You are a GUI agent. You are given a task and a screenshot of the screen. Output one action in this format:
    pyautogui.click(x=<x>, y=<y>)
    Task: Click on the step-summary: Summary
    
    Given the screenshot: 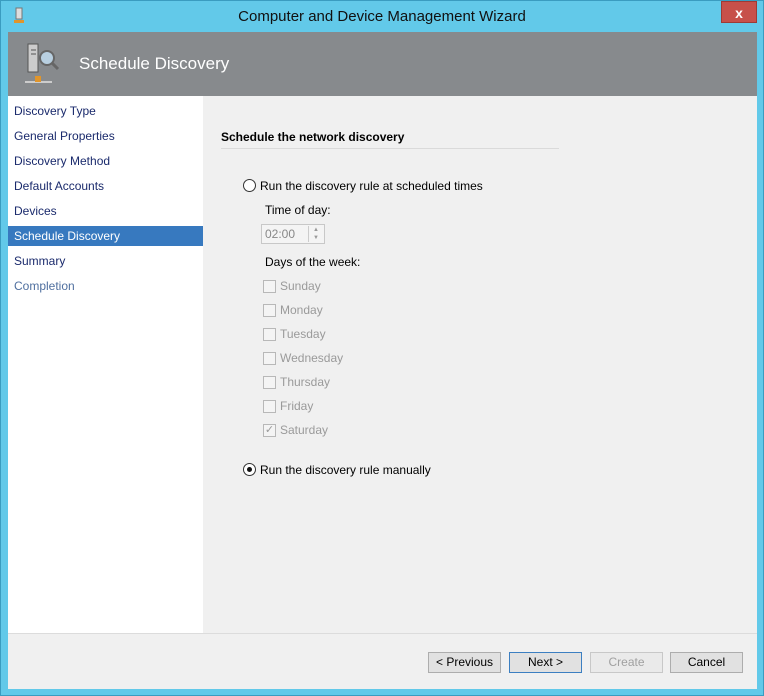 What is the action you would take?
    pyautogui.click(x=105, y=261)
    